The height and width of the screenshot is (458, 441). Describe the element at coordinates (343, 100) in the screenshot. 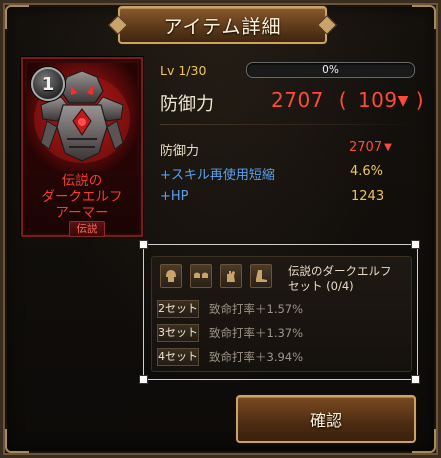

I see `main-stat-delta-open: (` at that location.